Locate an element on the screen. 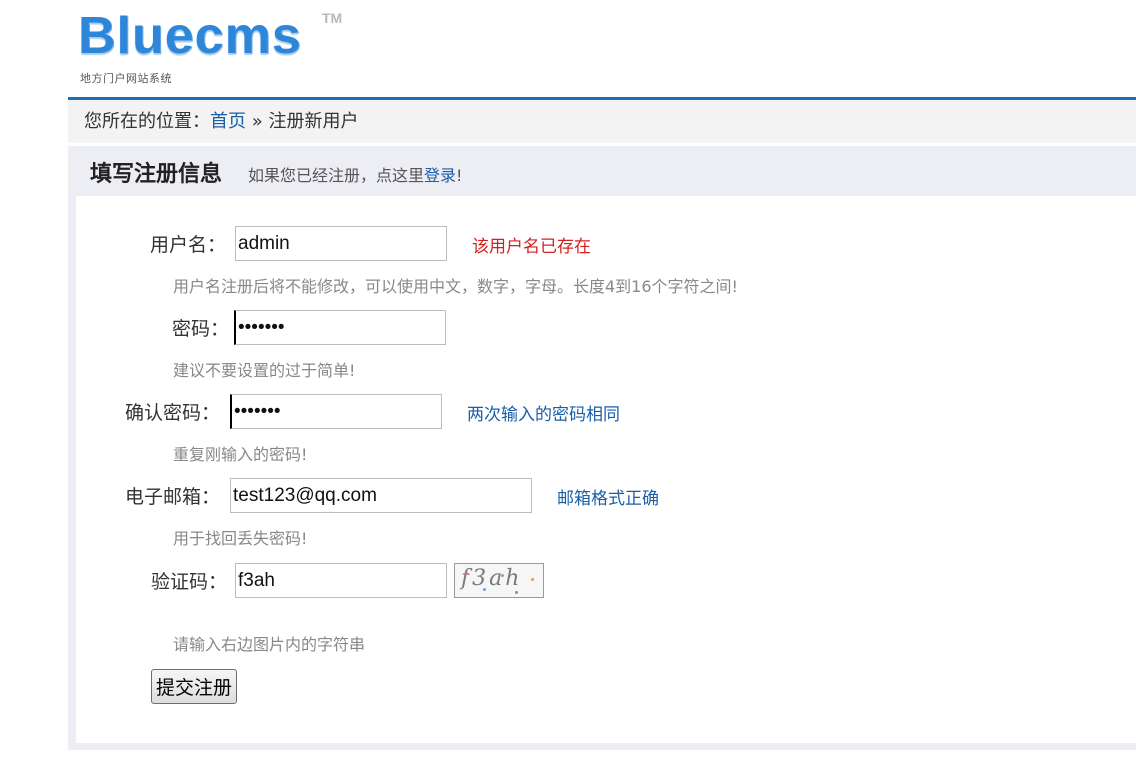 This screenshot has width=1136, height=757. submit-register-button: 提交注册 is located at coordinates (194, 686).